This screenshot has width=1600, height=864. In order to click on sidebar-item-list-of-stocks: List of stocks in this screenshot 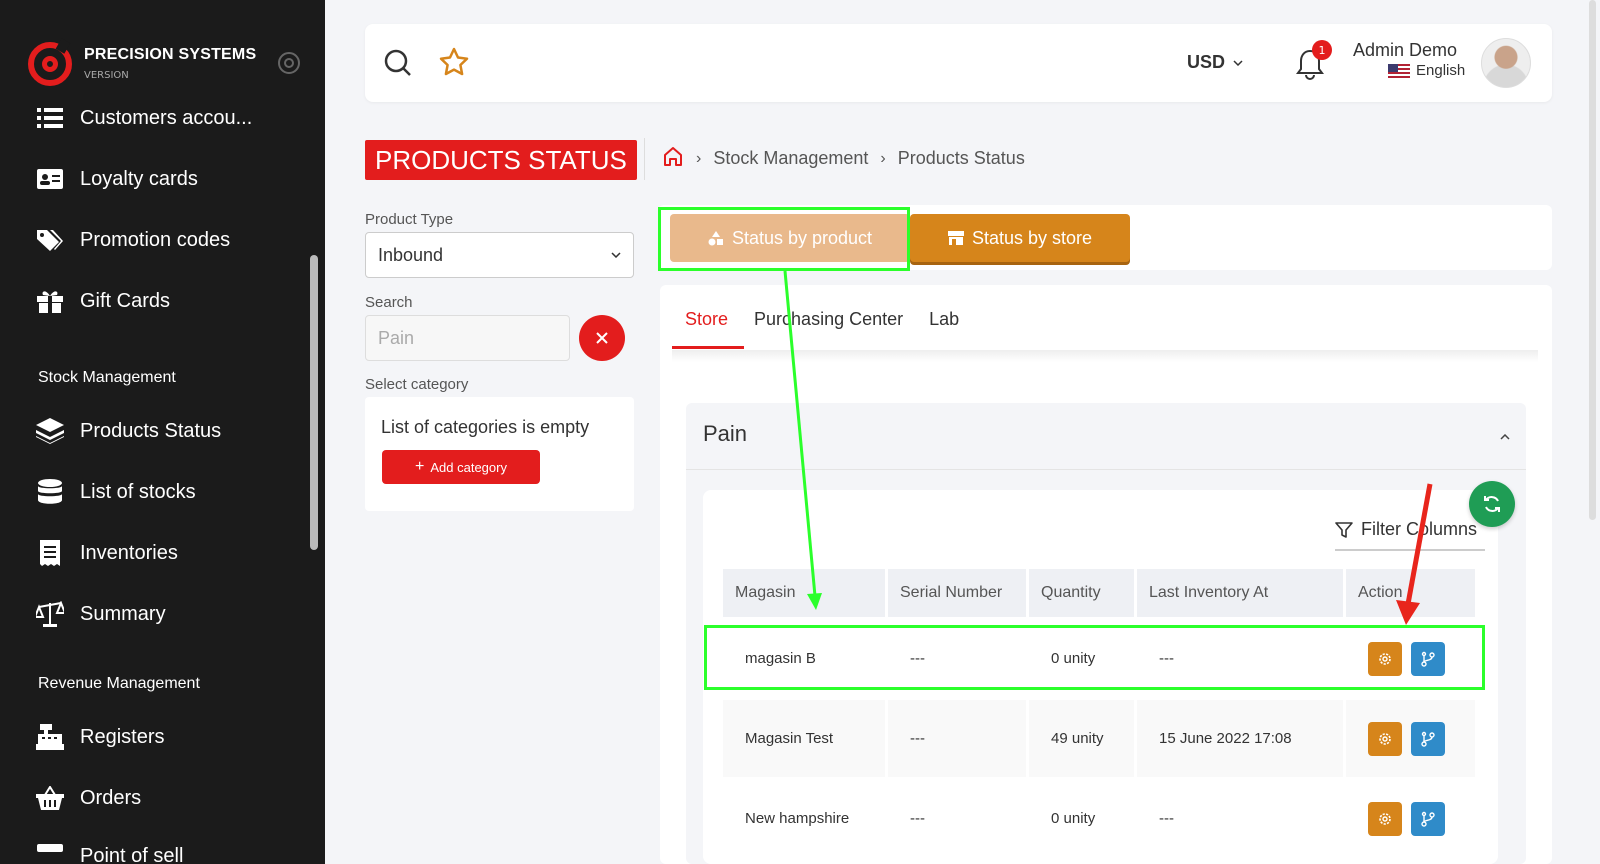, I will do `click(166, 492)`.